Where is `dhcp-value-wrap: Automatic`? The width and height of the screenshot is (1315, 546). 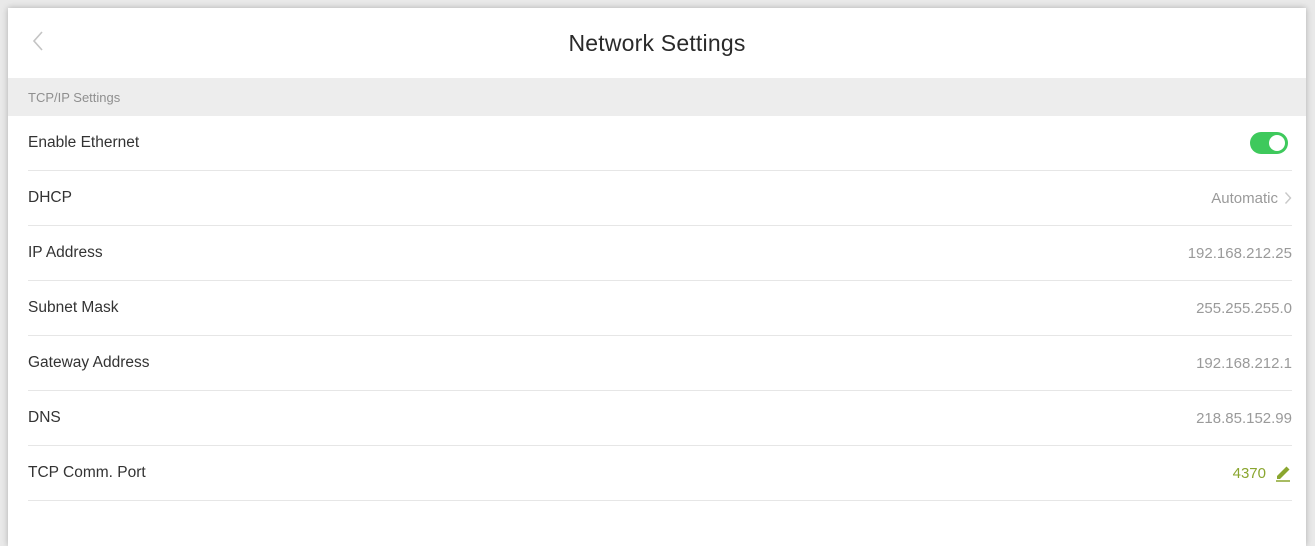 dhcp-value-wrap: Automatic is located at coordinates (1251, 198).